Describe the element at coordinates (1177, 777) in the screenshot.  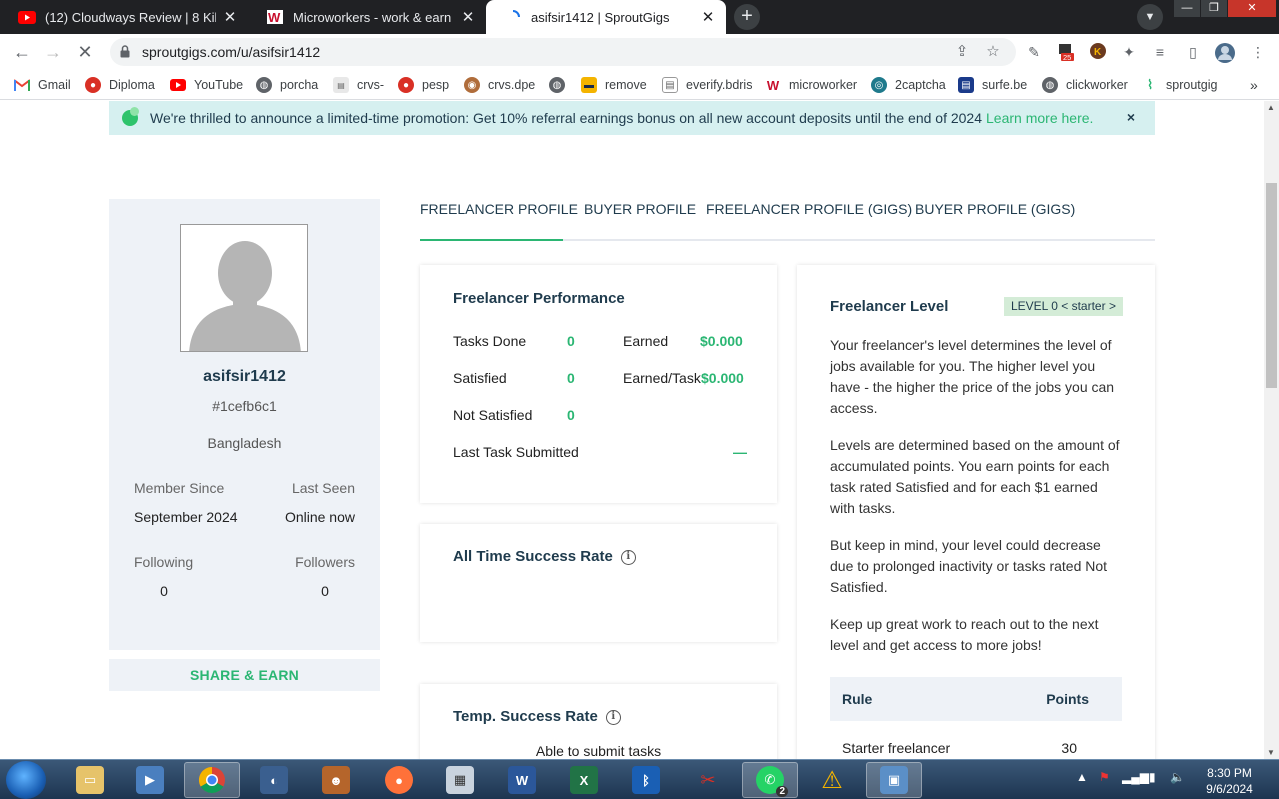
I see `volume-icon: 🔈` at that location.